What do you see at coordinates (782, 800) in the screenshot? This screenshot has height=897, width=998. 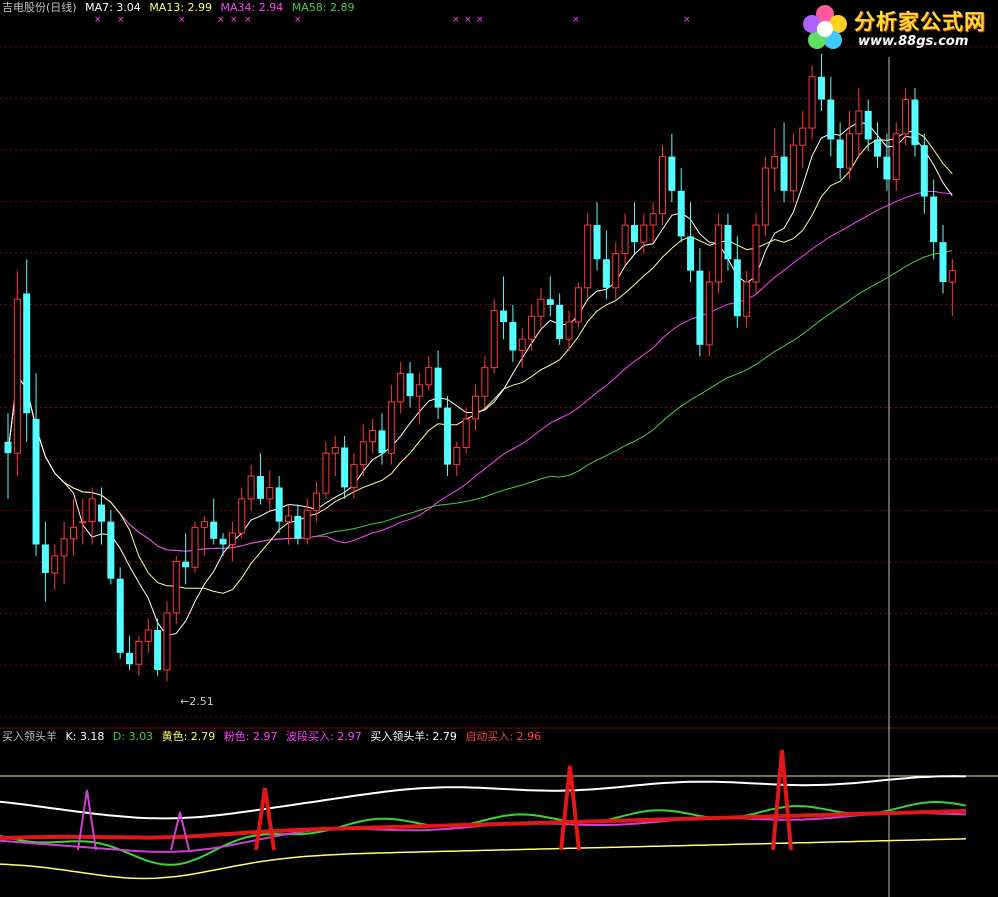 I see `signal-spike` at bounding box center [782, 800].